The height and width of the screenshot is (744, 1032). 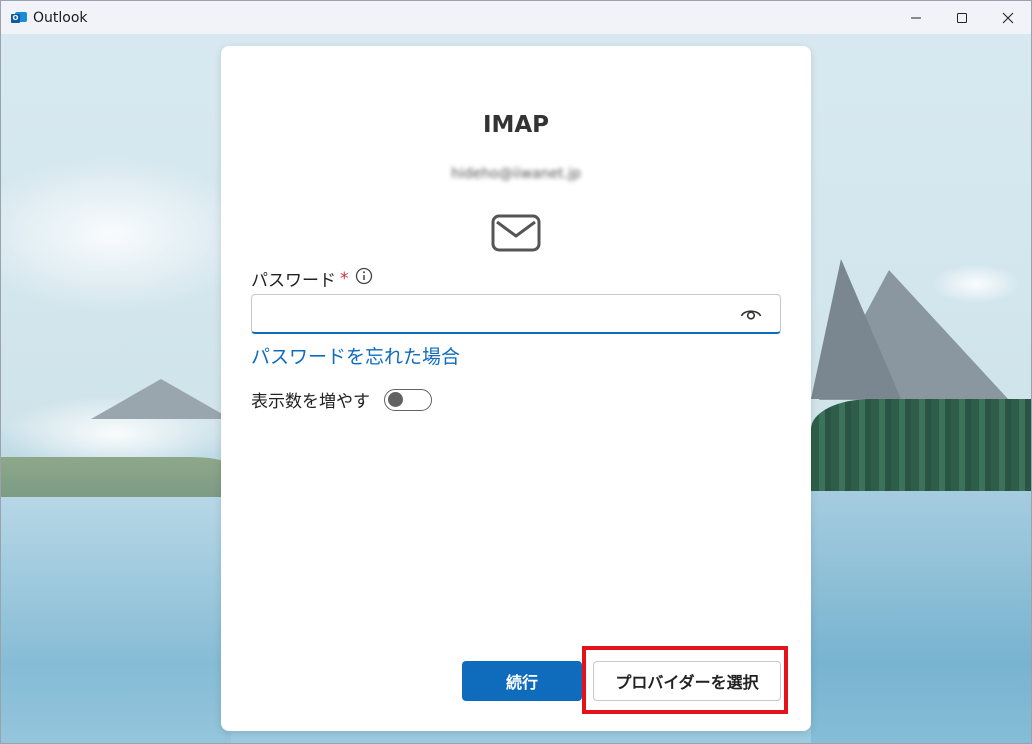 I want to click on maximize-button, so click(x=962, y=17).